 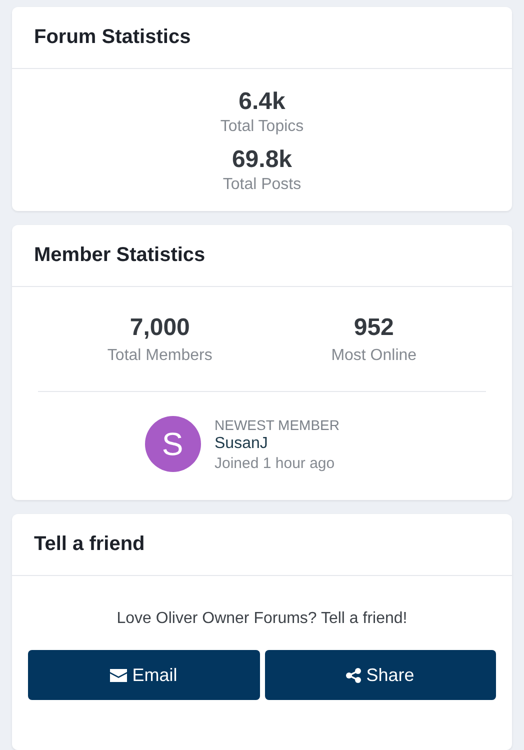 What do you see at coordinates (262, 160) in the screenshot?
I see `stat-value: 69.8k` at bounding box center [262, 160].